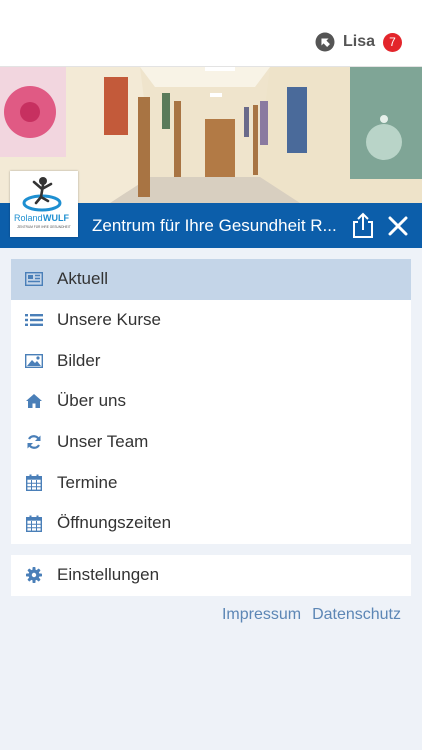 The image size is (422, 750). I want to click on menu-item-einstellungen: Einstellungen, so click(211, 575).